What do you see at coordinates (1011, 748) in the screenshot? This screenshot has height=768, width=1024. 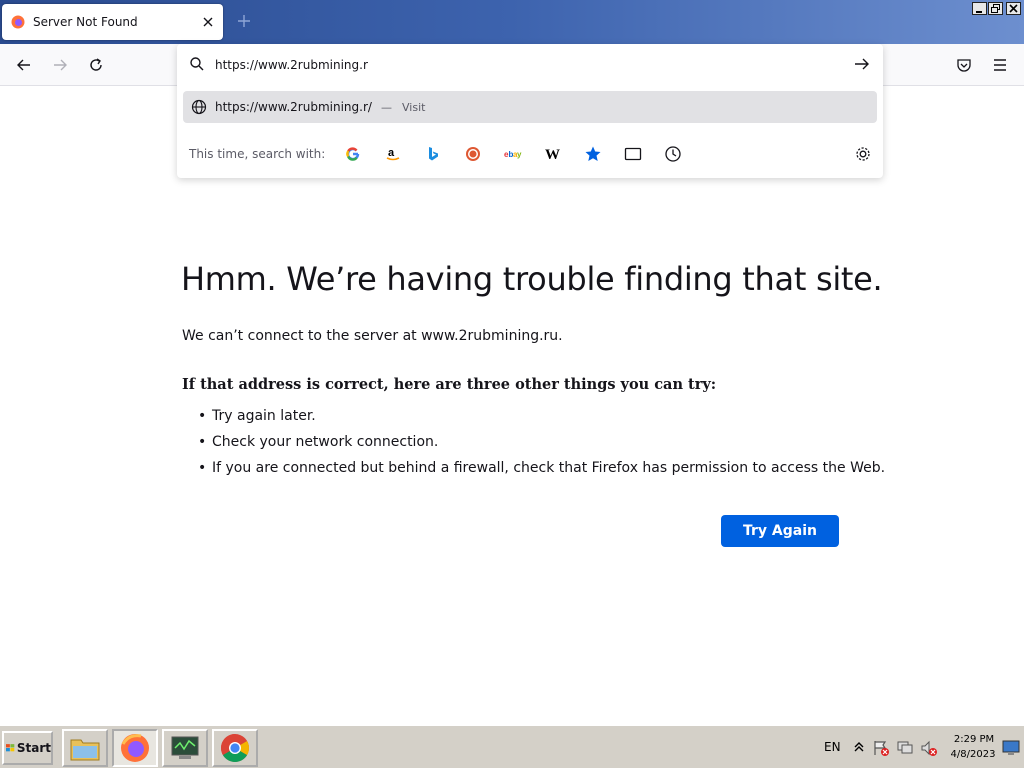 I see `show-desktop-icon` at bounding box center [1011, 748].